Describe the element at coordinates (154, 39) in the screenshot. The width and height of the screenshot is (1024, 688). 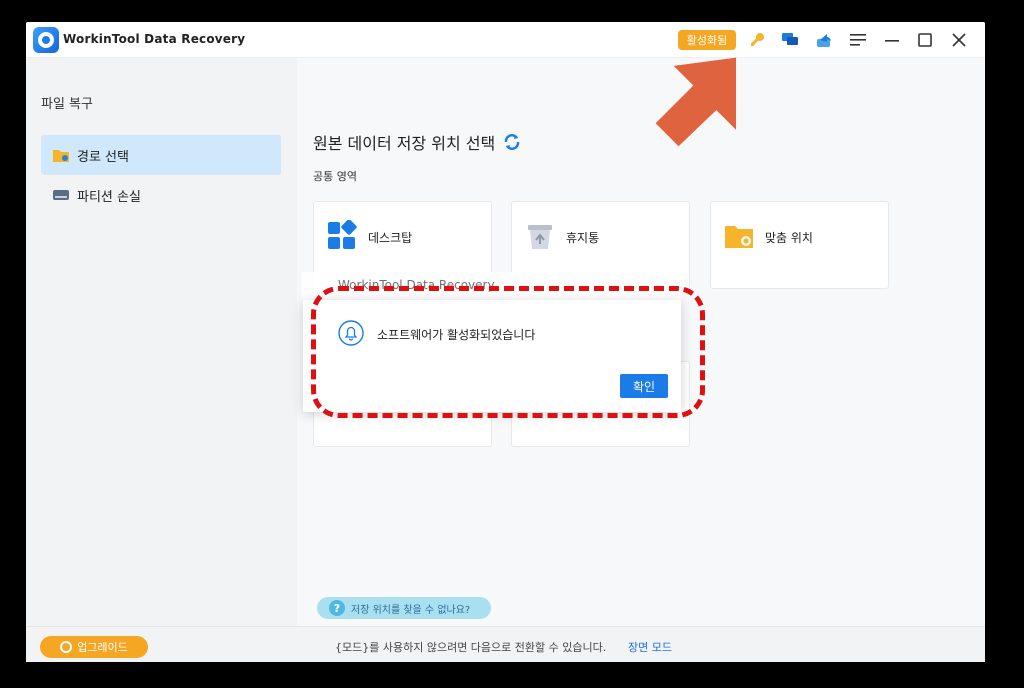
I see `app-title: WorkinTool Data Recovery` at that location.